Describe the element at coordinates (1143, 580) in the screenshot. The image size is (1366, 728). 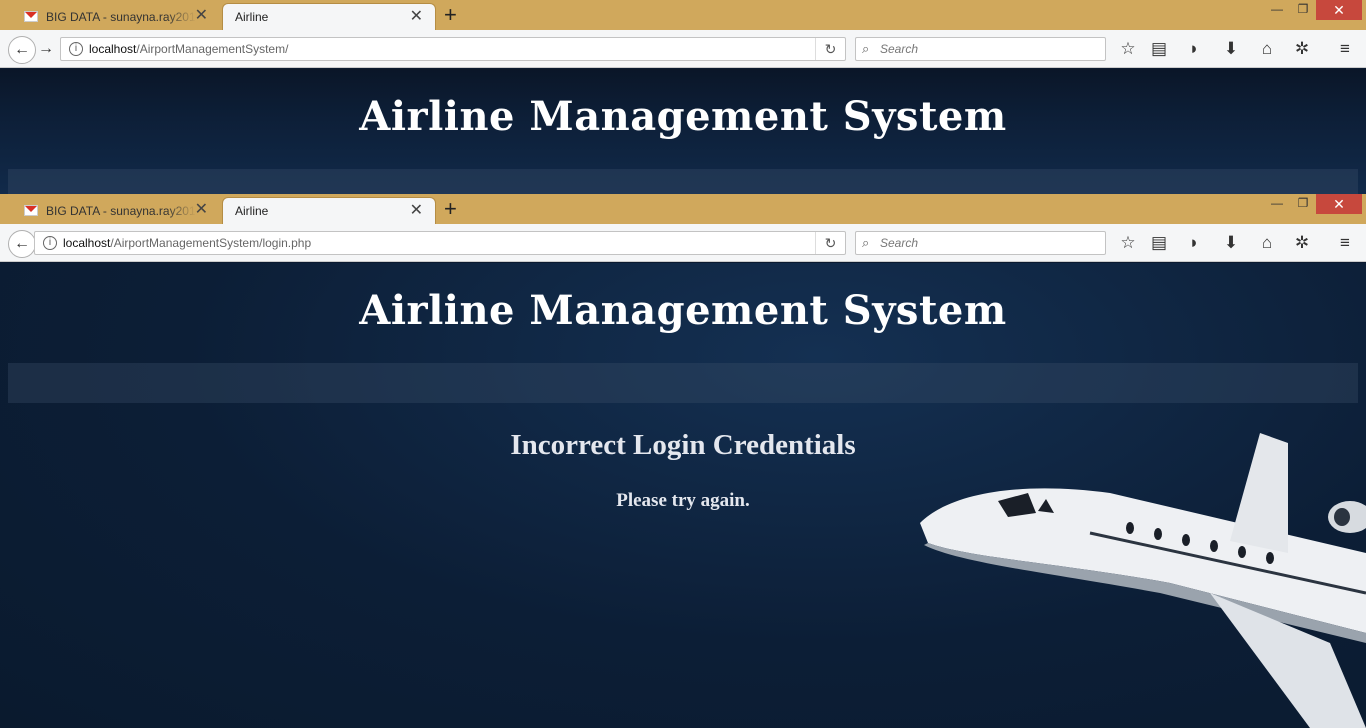
I see `jet-image` at that location.